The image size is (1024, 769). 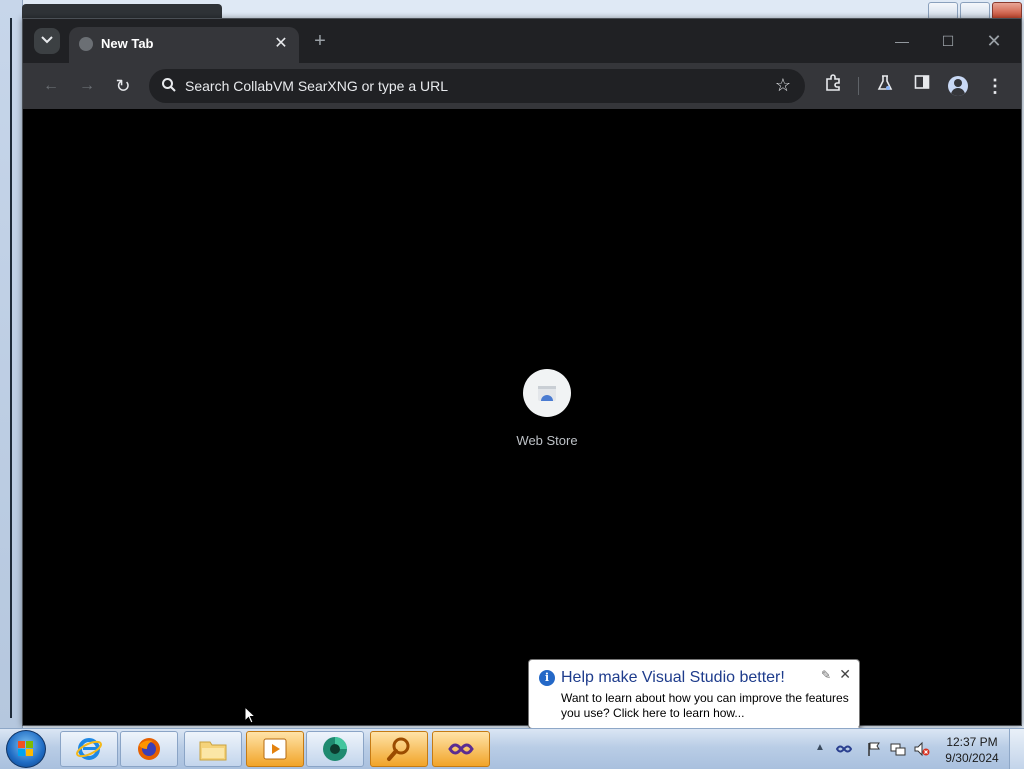 I want to click on firefox-icon, so click(x=149, y=749).